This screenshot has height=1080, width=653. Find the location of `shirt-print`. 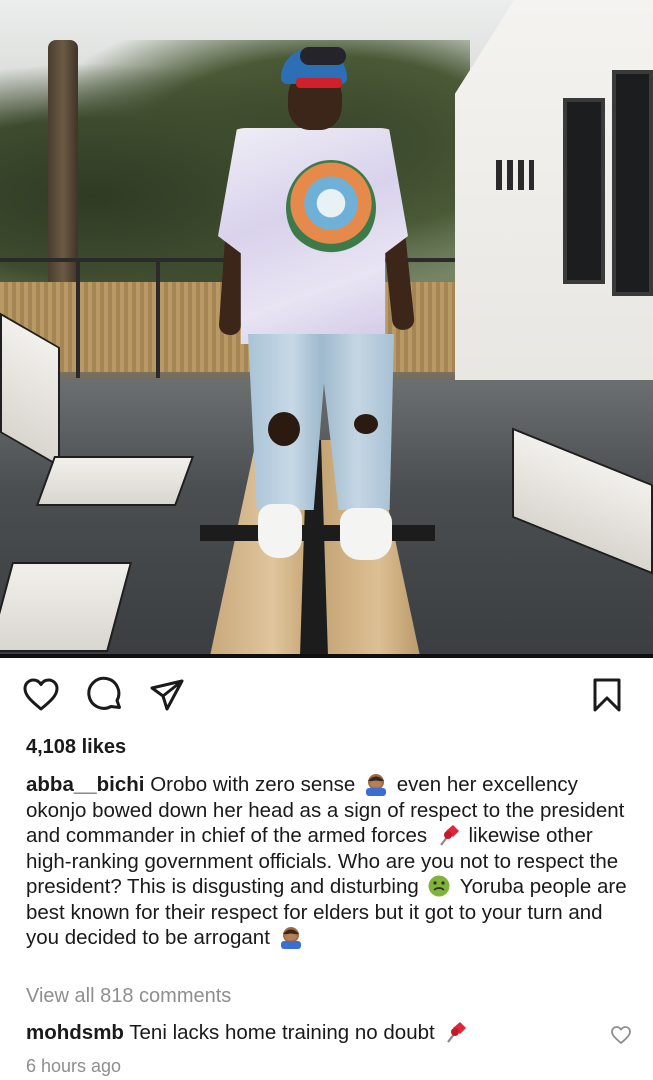

shirt-print is located at coordinates (331, 208).